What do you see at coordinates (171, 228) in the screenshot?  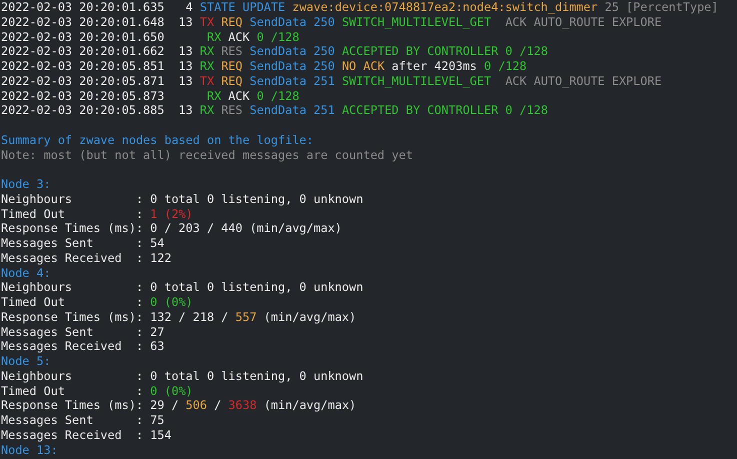 I see `log-line: Response Times (ms): 0 / 203 / 440 (min/avg/max)` at bounding box center [171, 228].